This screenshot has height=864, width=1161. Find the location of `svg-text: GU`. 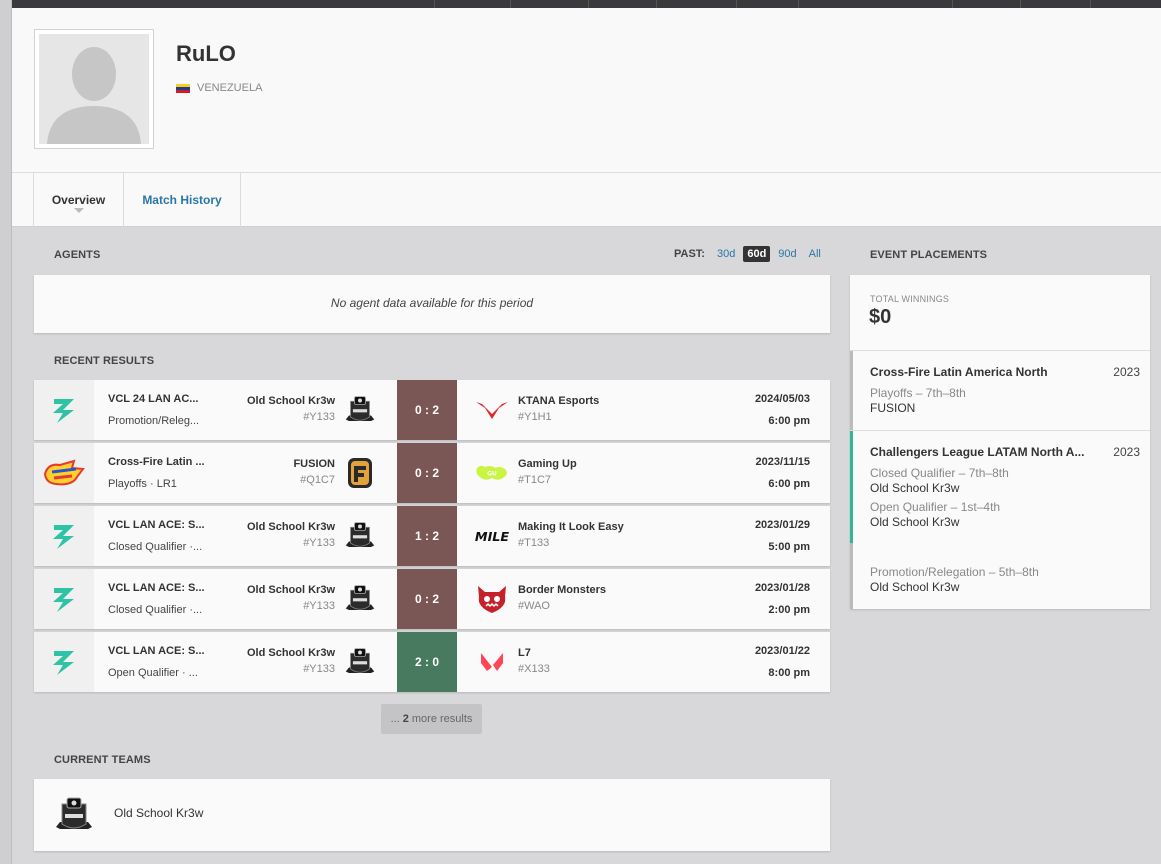

svg-text: GU is located at coordinates (492, 474).